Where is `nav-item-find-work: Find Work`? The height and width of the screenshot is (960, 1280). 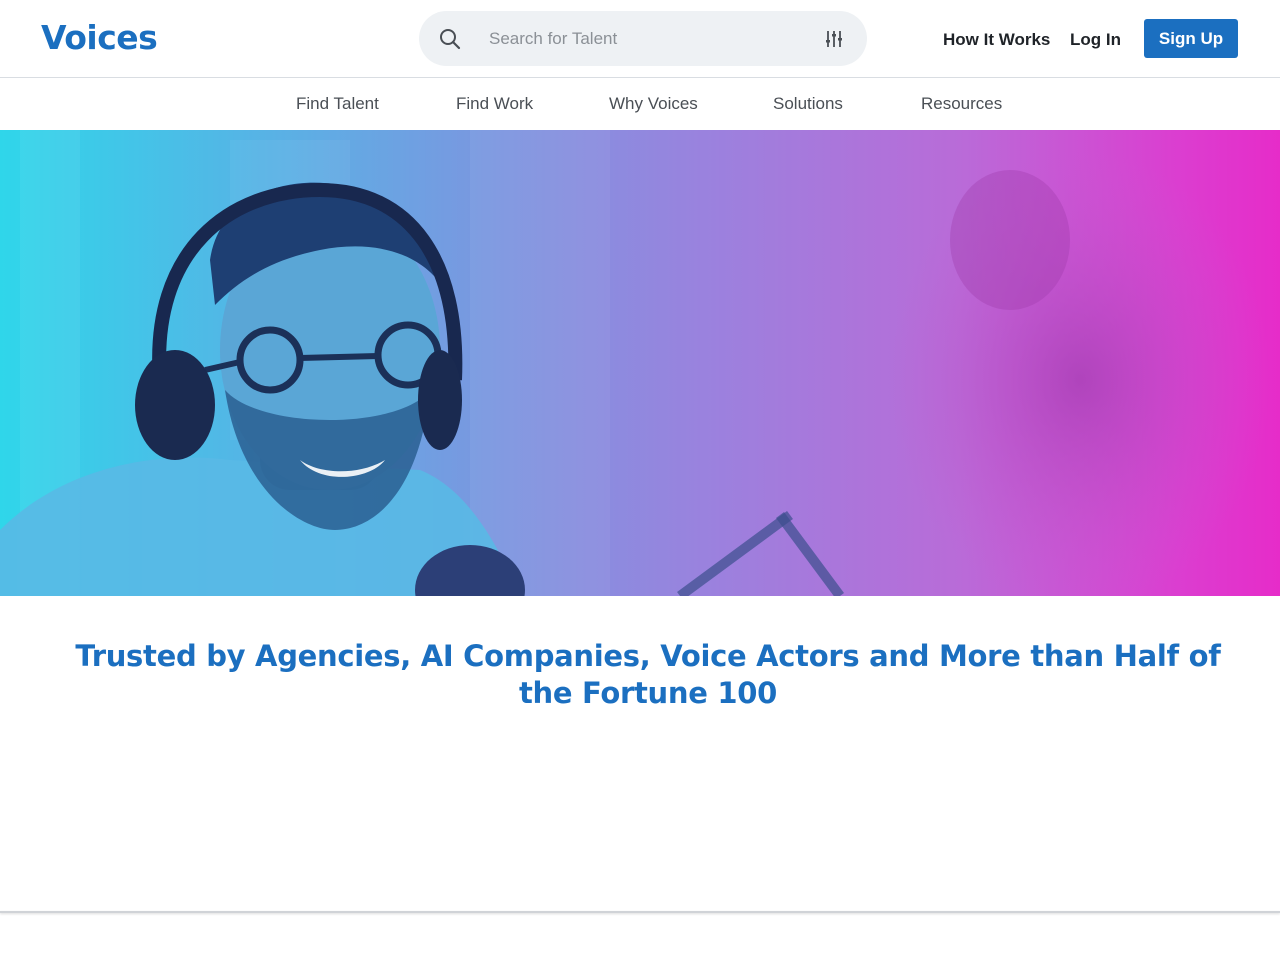 nav-item-find-work: Find Work is located at coordinates (494, 104).